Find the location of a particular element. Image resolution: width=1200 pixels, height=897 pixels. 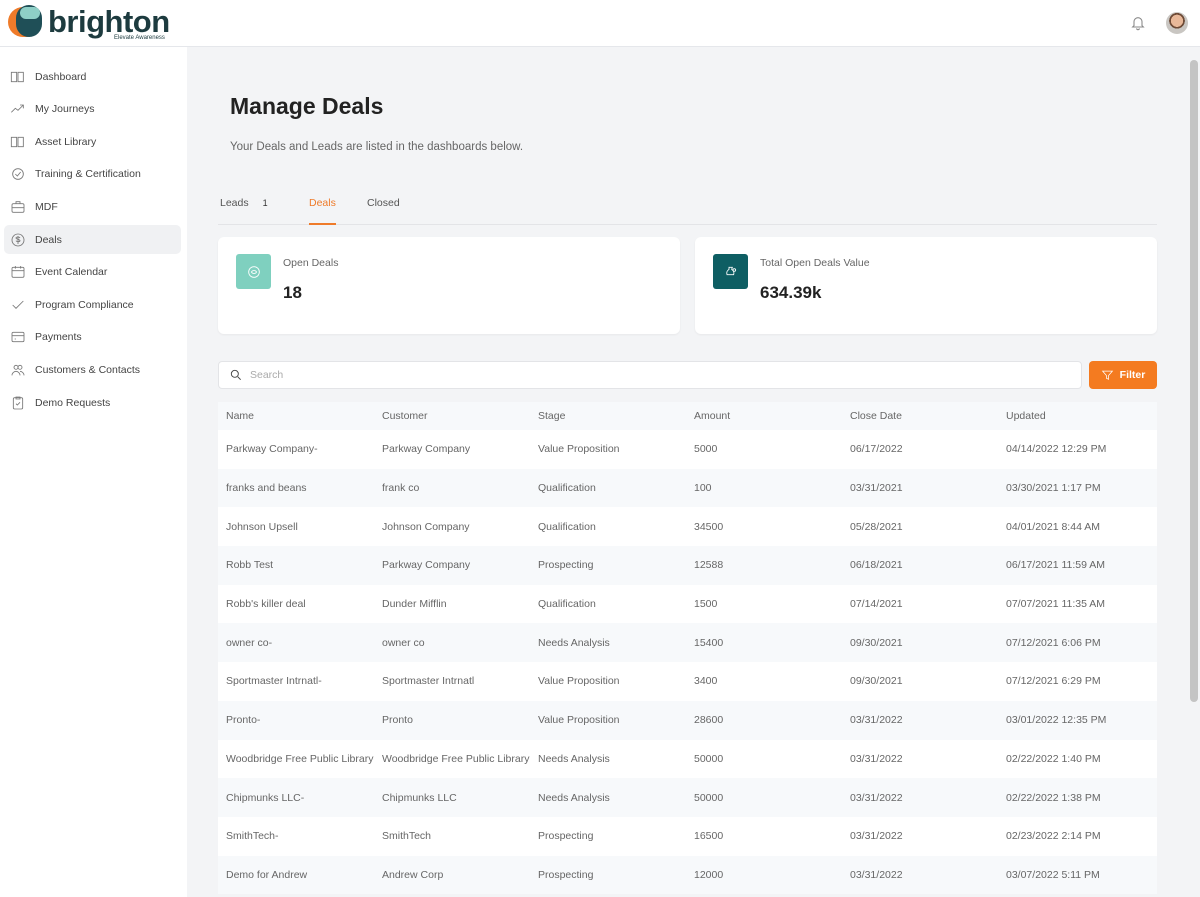

sidebar-item-program-compliance: Program Compliance is located at coordinates (92, 304).